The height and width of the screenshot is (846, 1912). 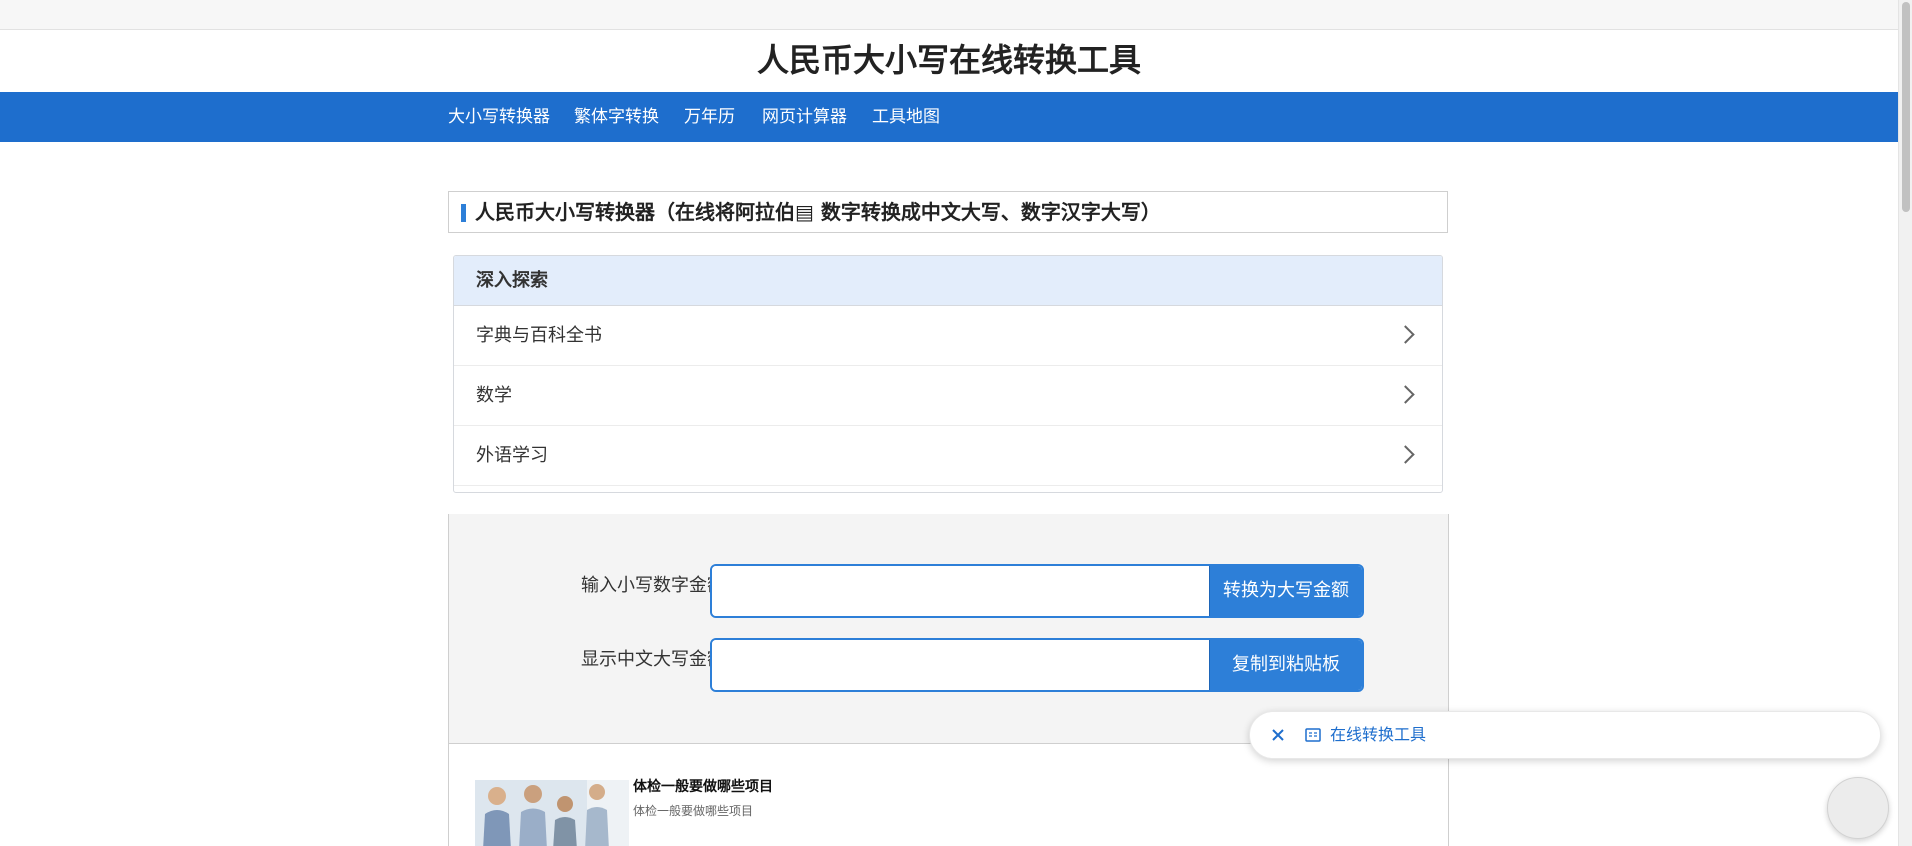 I want to click on nav-item-converter: 大小写转换器, so click(x=499, y=117).